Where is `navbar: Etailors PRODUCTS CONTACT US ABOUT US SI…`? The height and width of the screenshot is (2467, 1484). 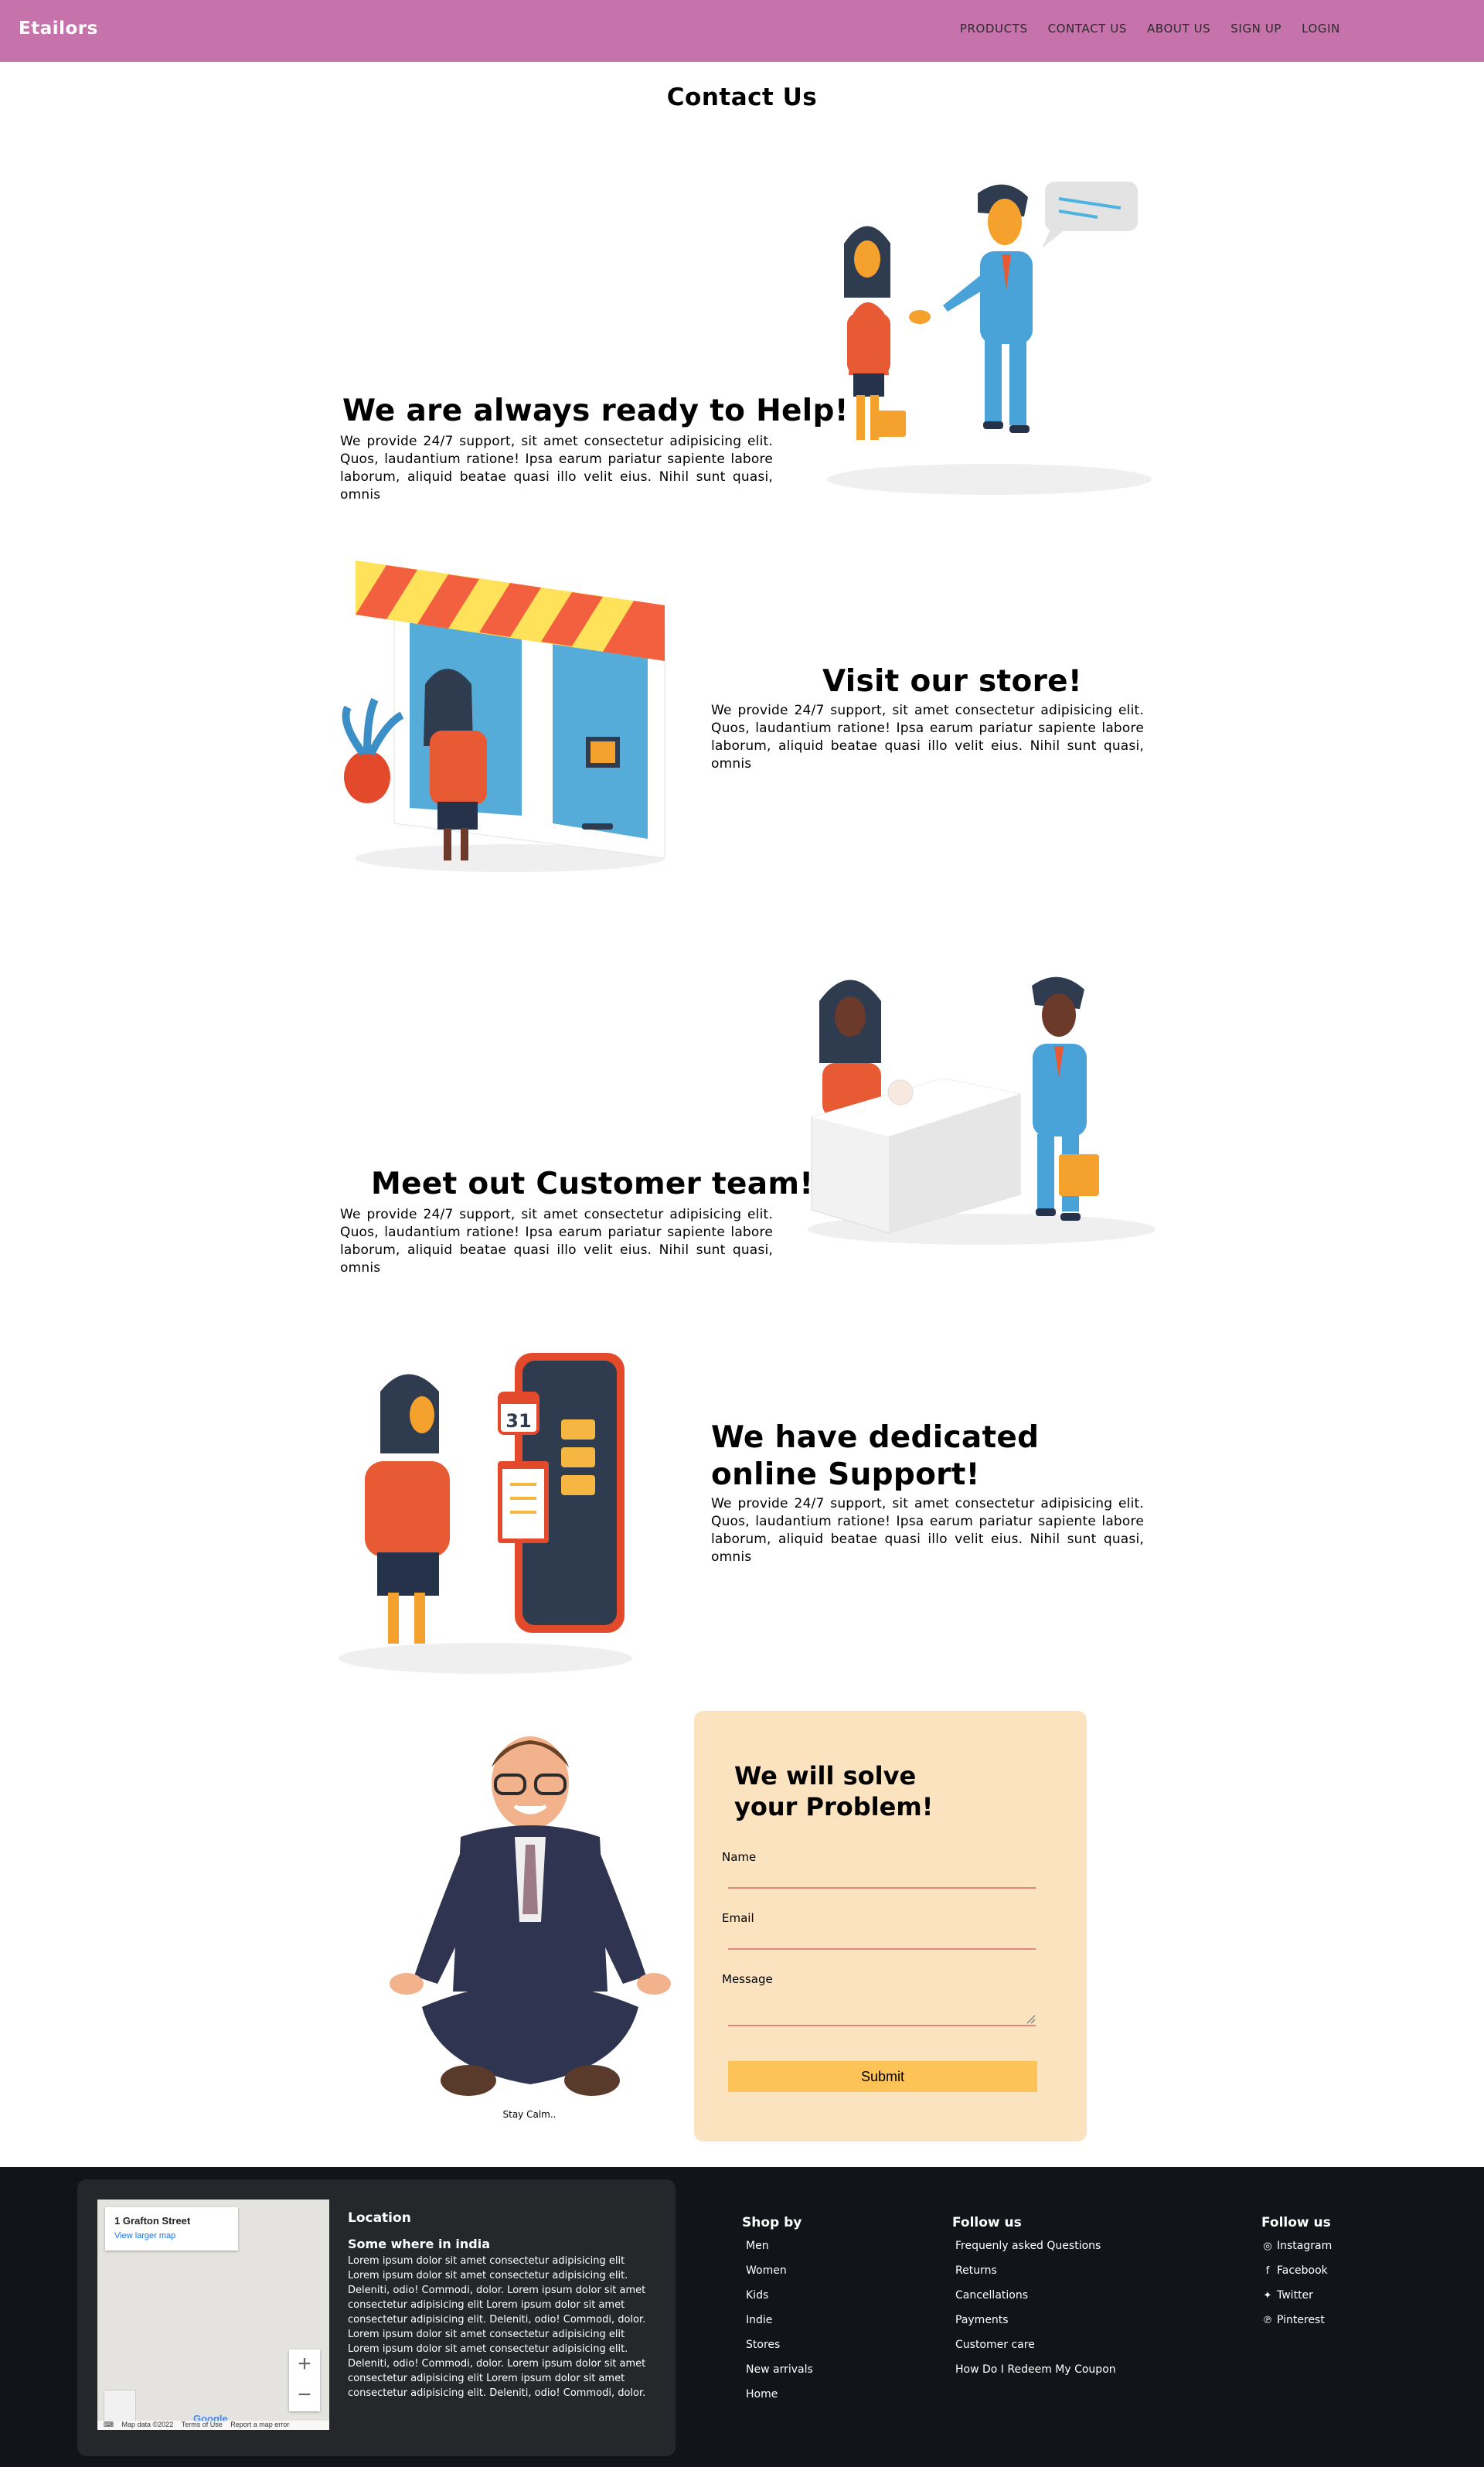
navbar: Etailors PRODUCTS CONTACT US ABOUT US SI… is located at coordinates (742, 31).